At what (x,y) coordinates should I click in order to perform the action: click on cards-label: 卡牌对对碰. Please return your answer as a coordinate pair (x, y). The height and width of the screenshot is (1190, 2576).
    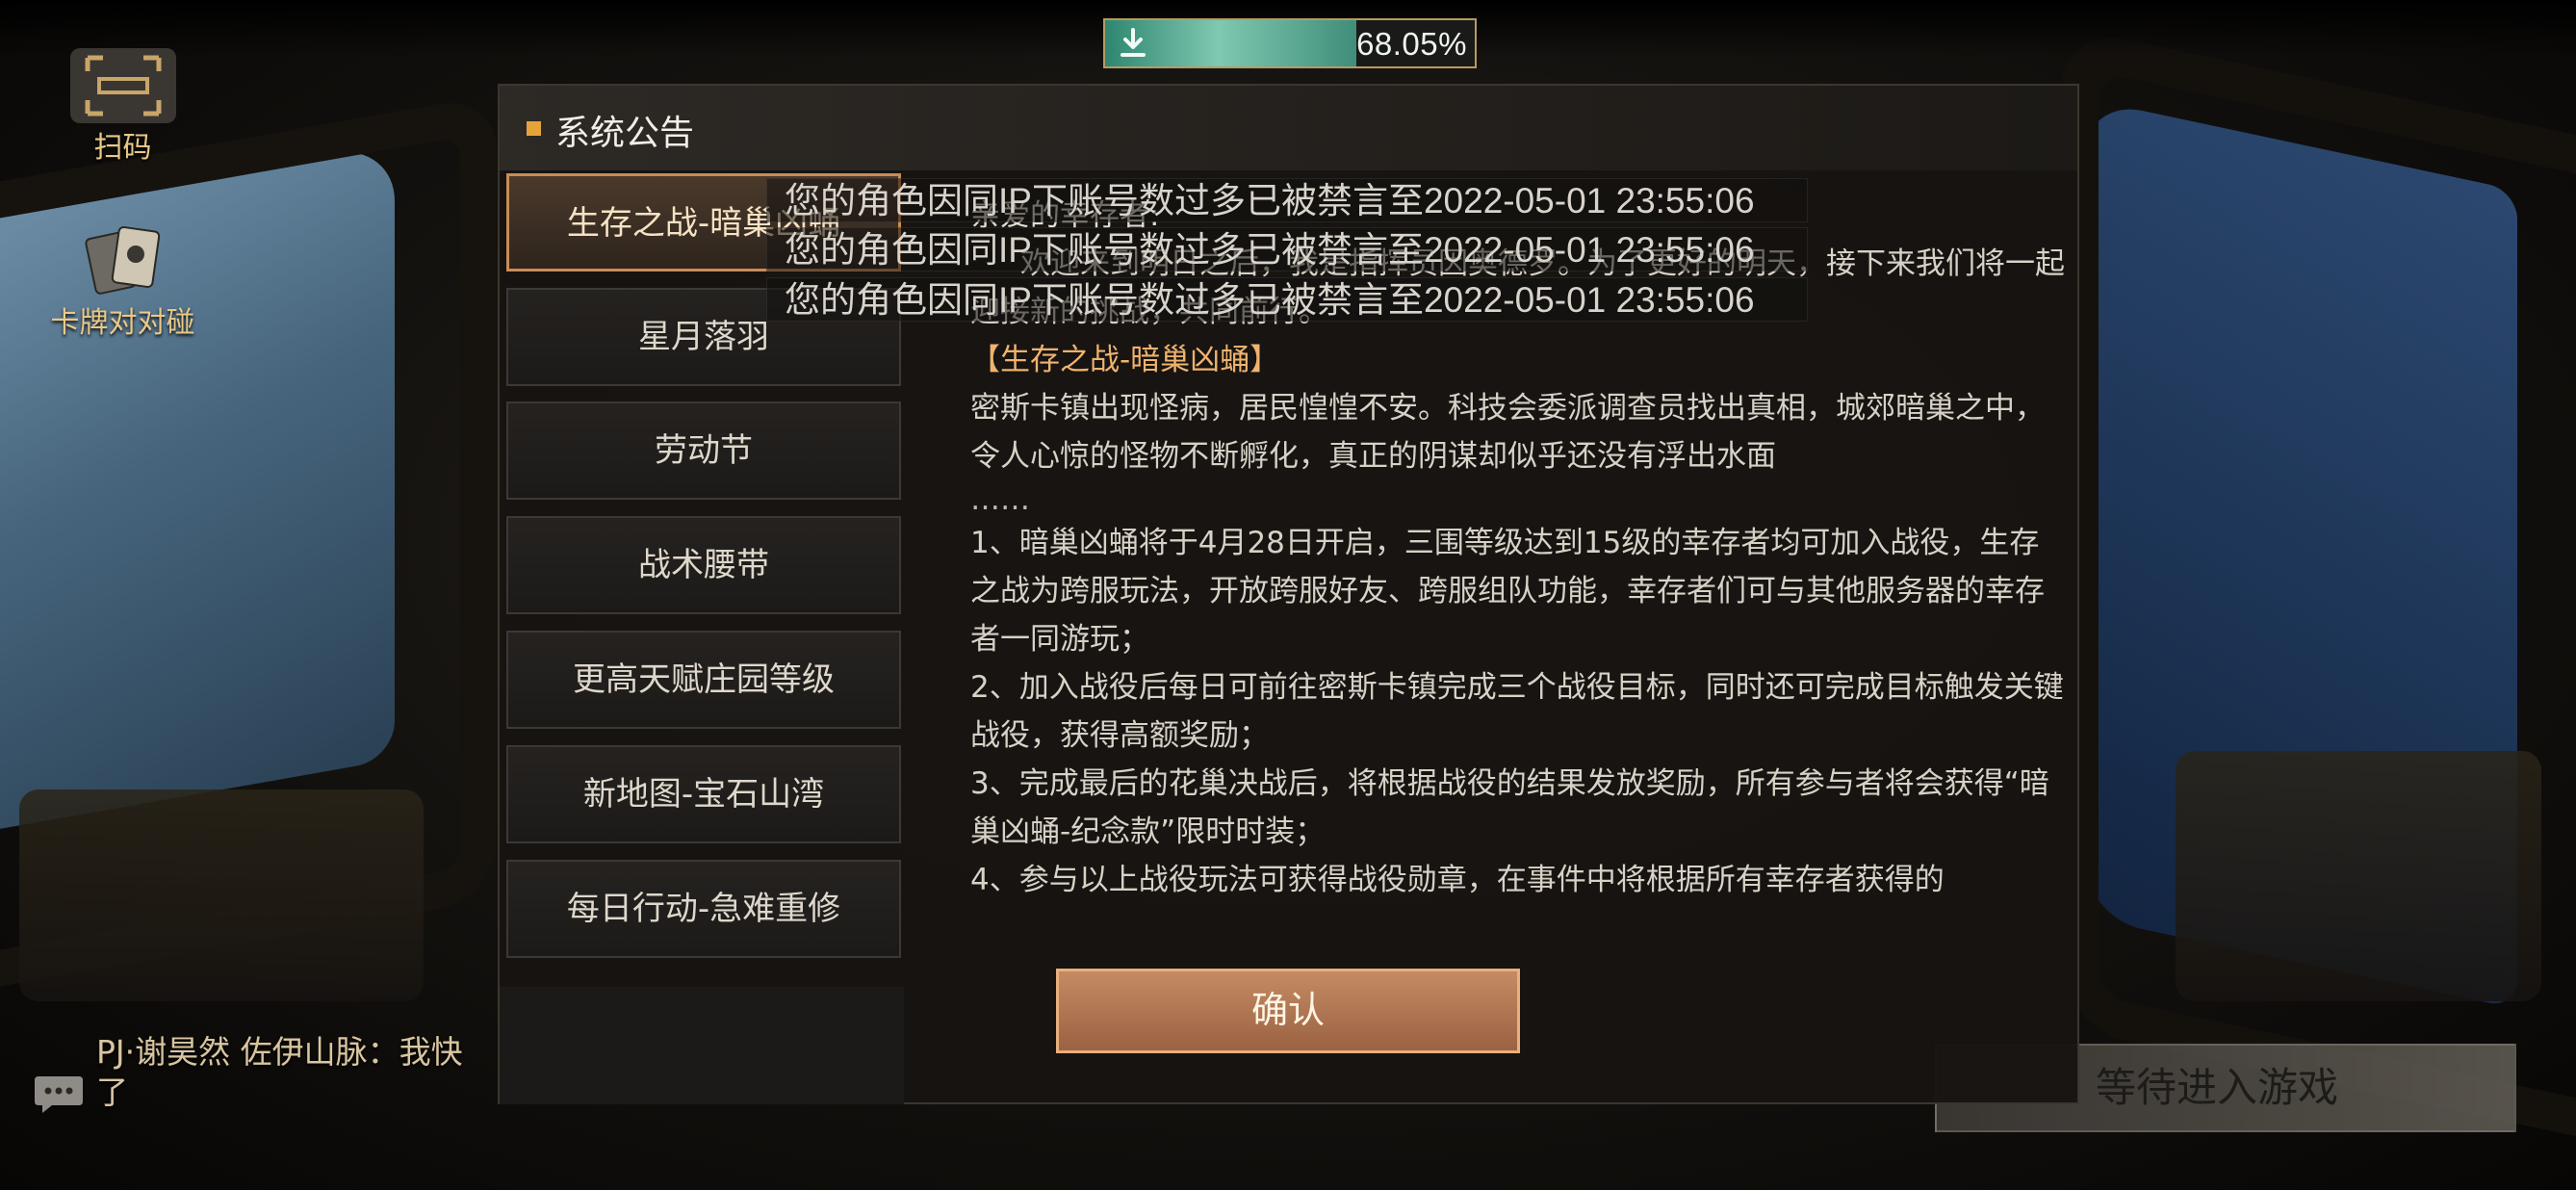
    Looking at the image, I should click on (123, 323).